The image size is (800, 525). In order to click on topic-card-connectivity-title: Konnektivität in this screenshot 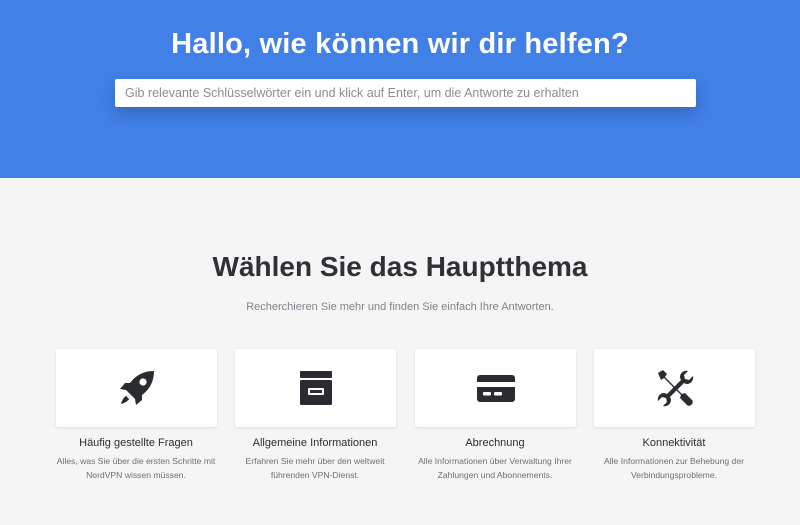, I will do `click(674, 443)`.